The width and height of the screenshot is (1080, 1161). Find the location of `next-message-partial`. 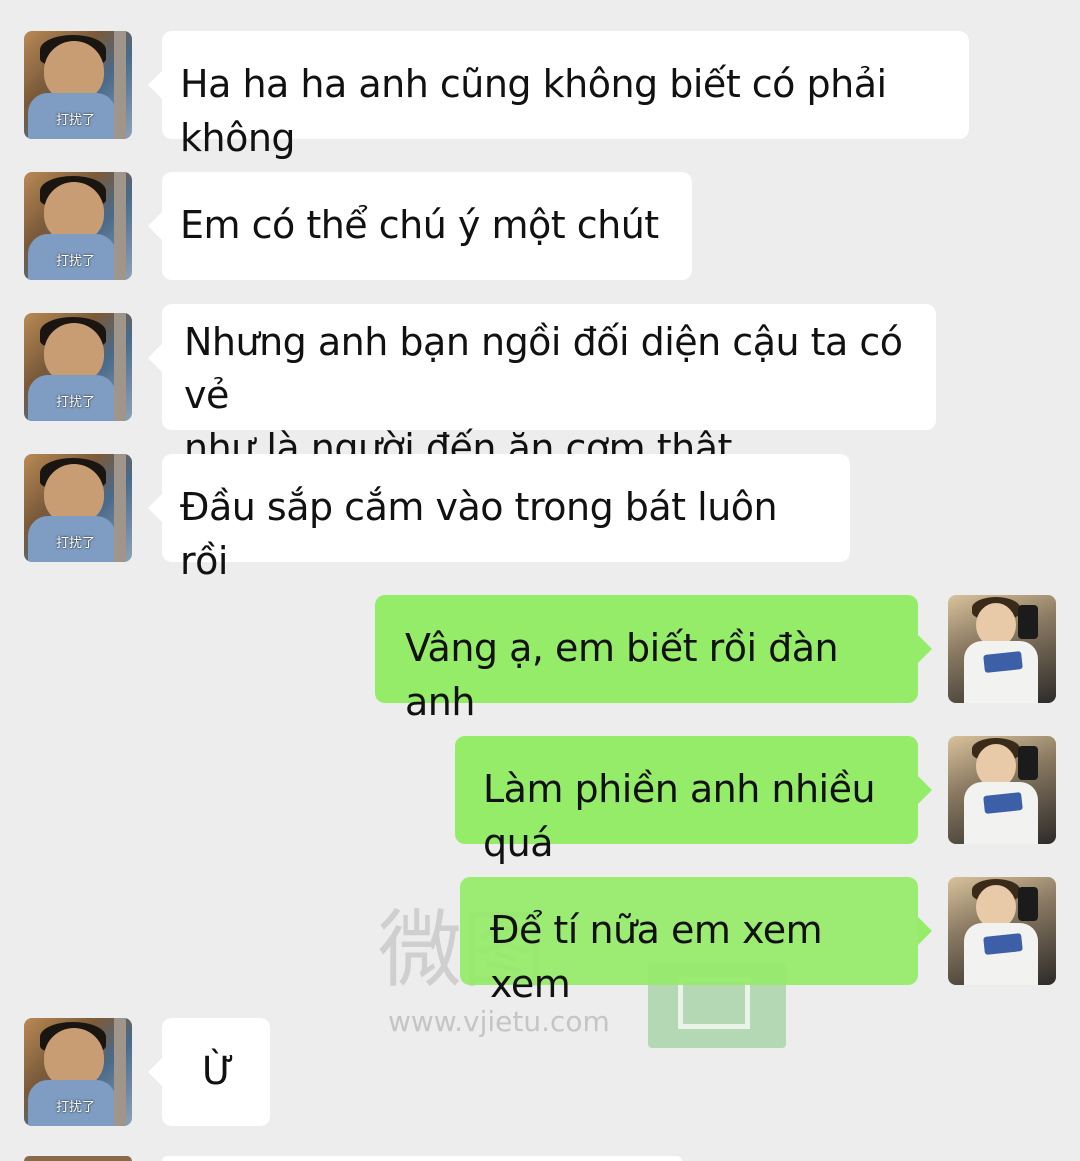

next-message-partial is located at coordinates (540, 1158).